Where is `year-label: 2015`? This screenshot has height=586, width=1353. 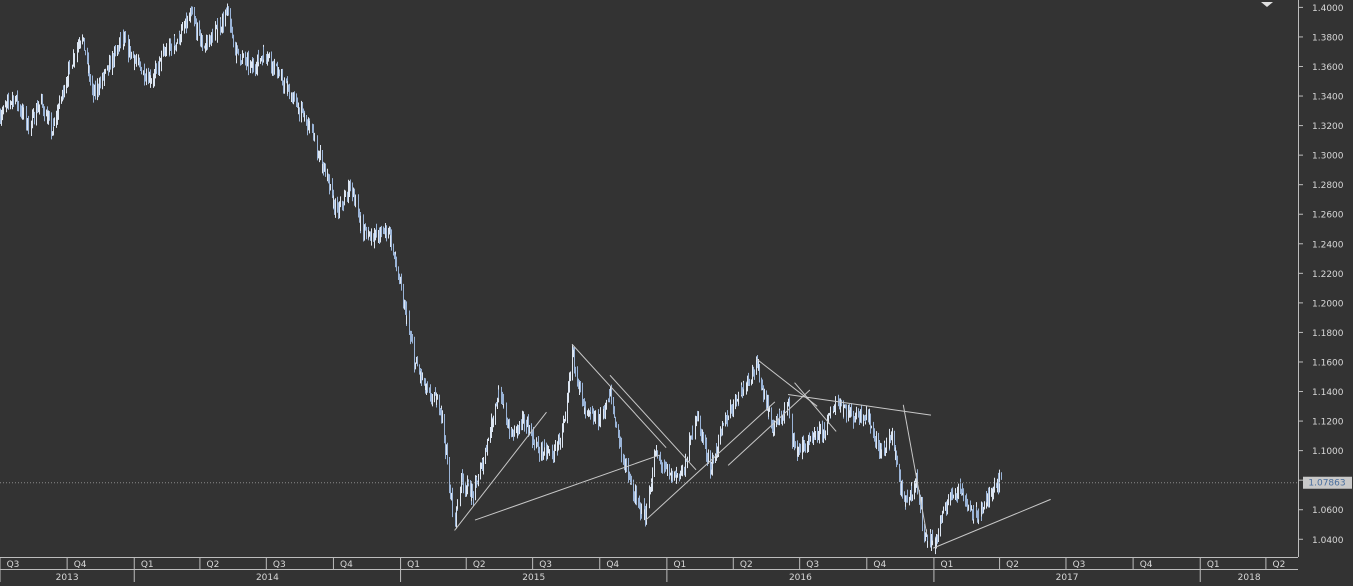 year-label: 2015 is located at coordinates (533, 577).